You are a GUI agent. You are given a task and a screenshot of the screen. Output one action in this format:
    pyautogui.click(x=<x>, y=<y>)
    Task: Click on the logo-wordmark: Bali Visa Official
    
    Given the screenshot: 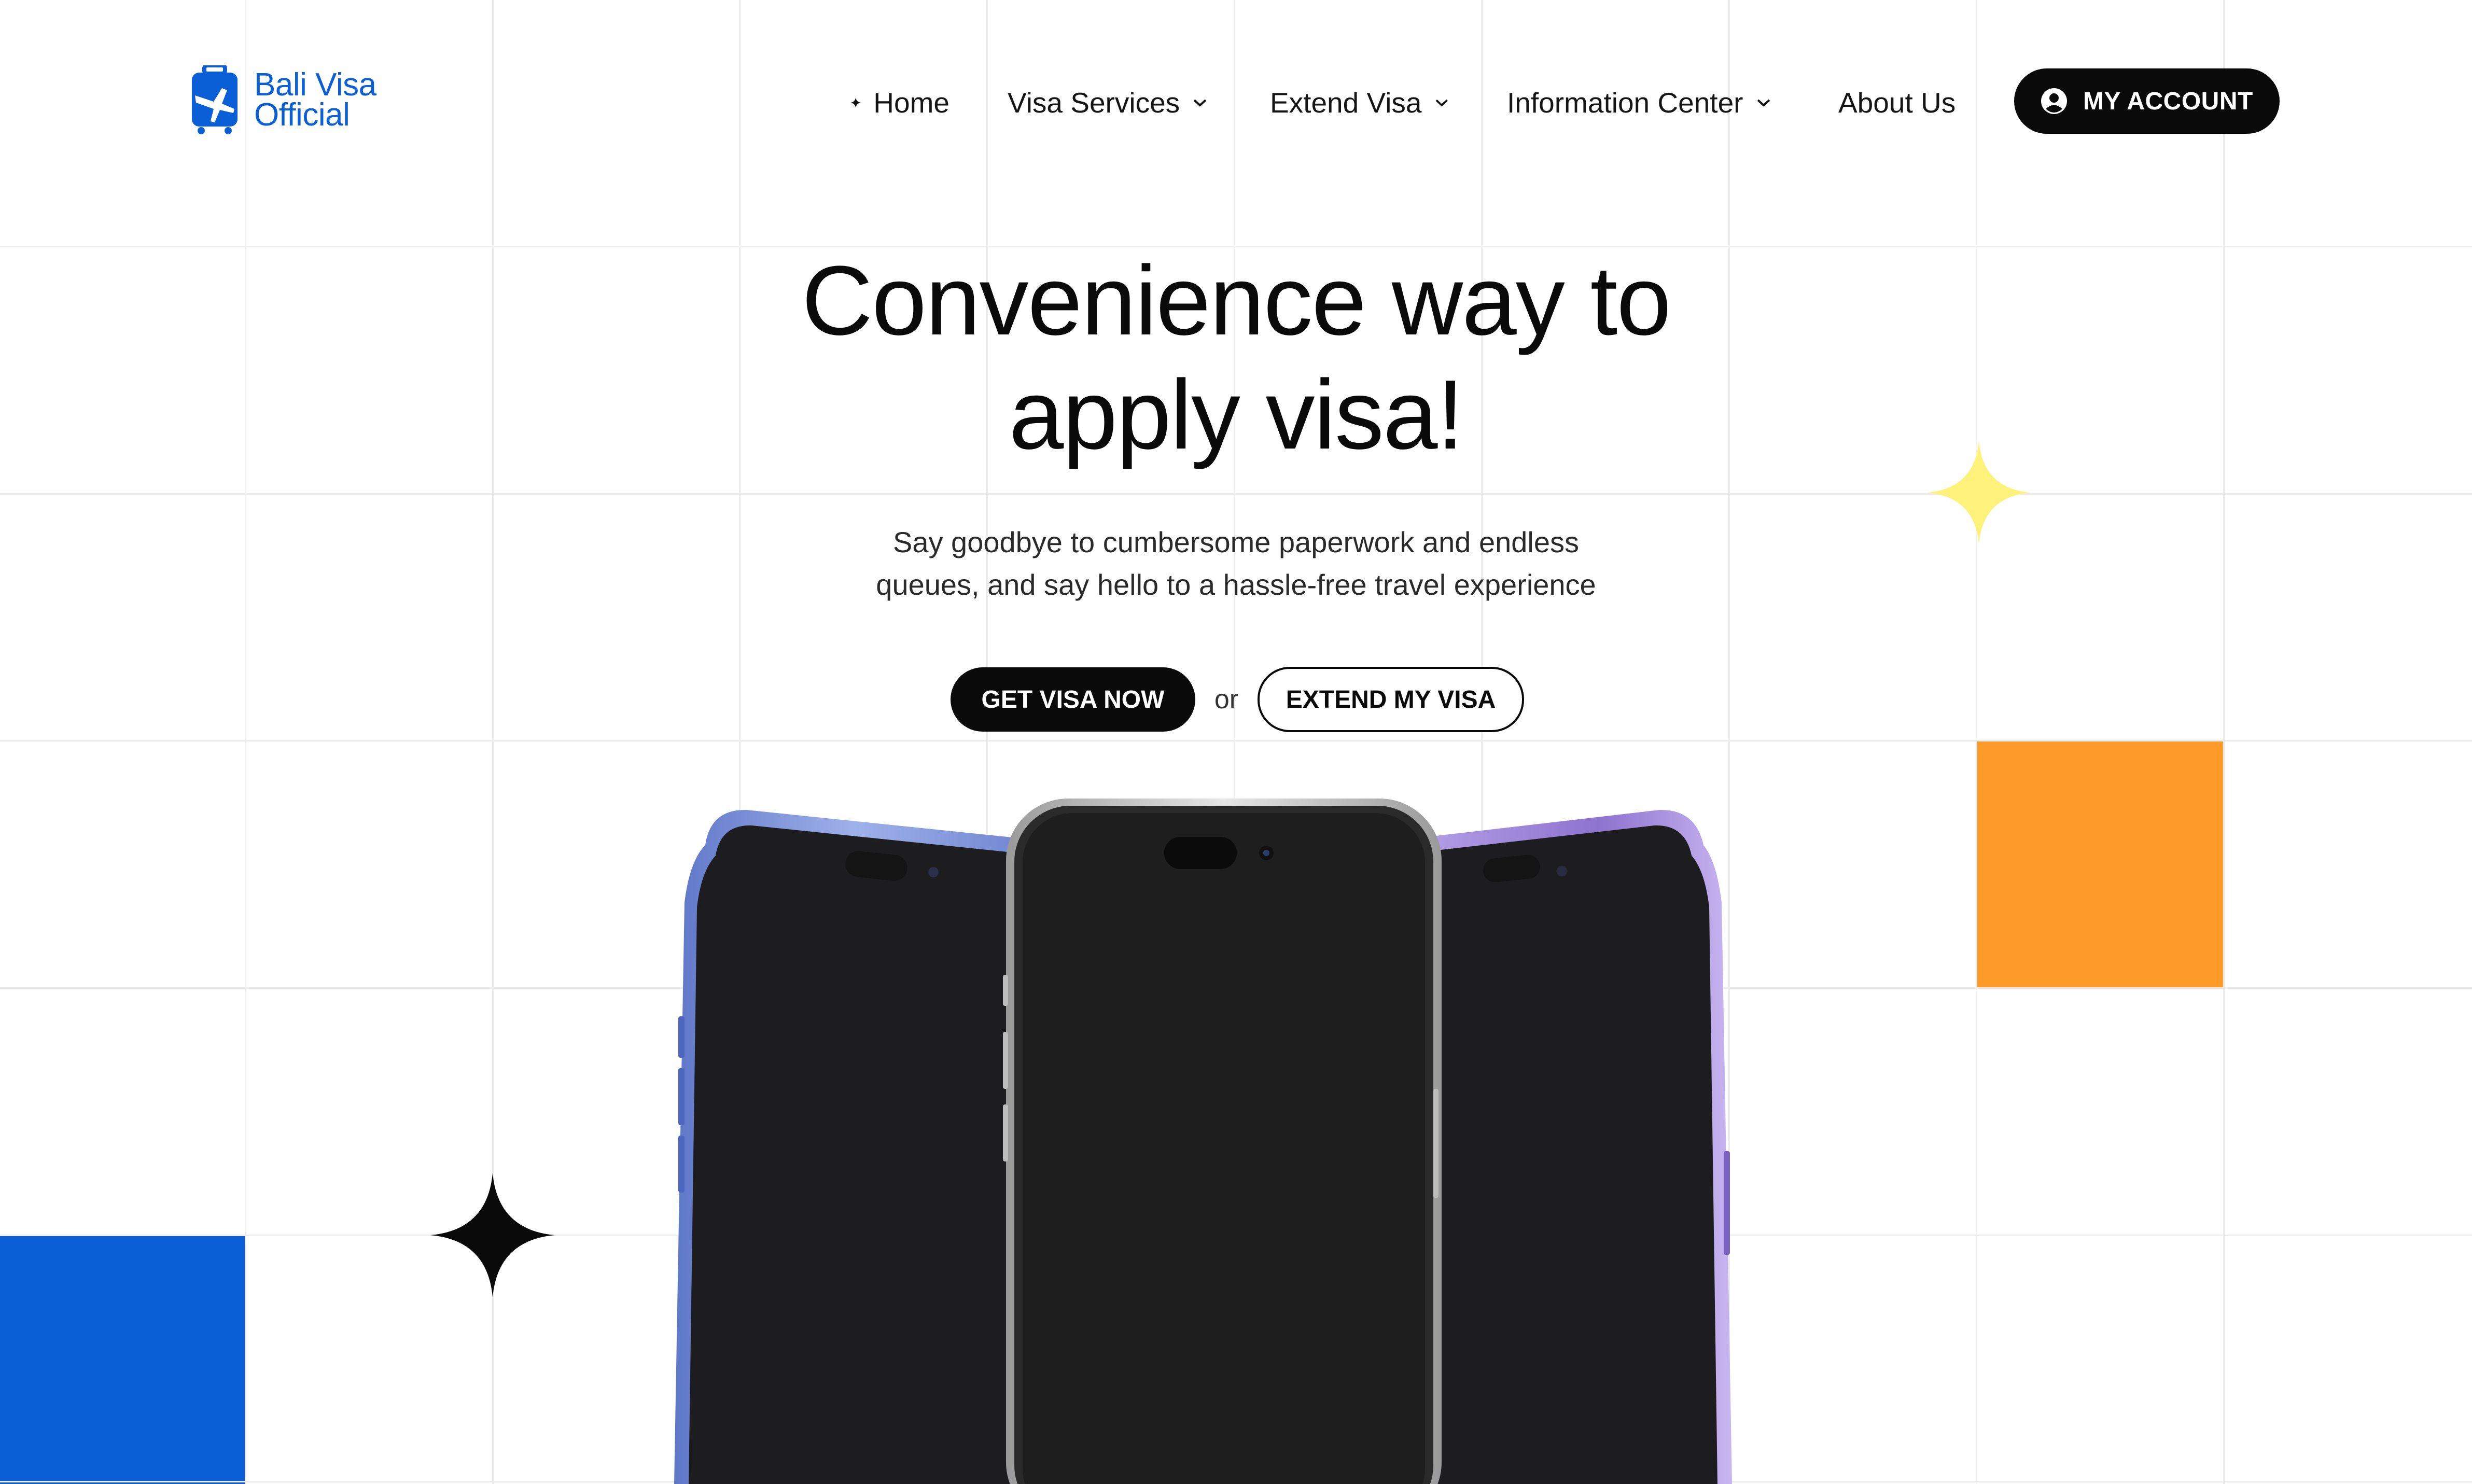 What is the action you would take?
    pyautogui.click(x=315, y=100)
    